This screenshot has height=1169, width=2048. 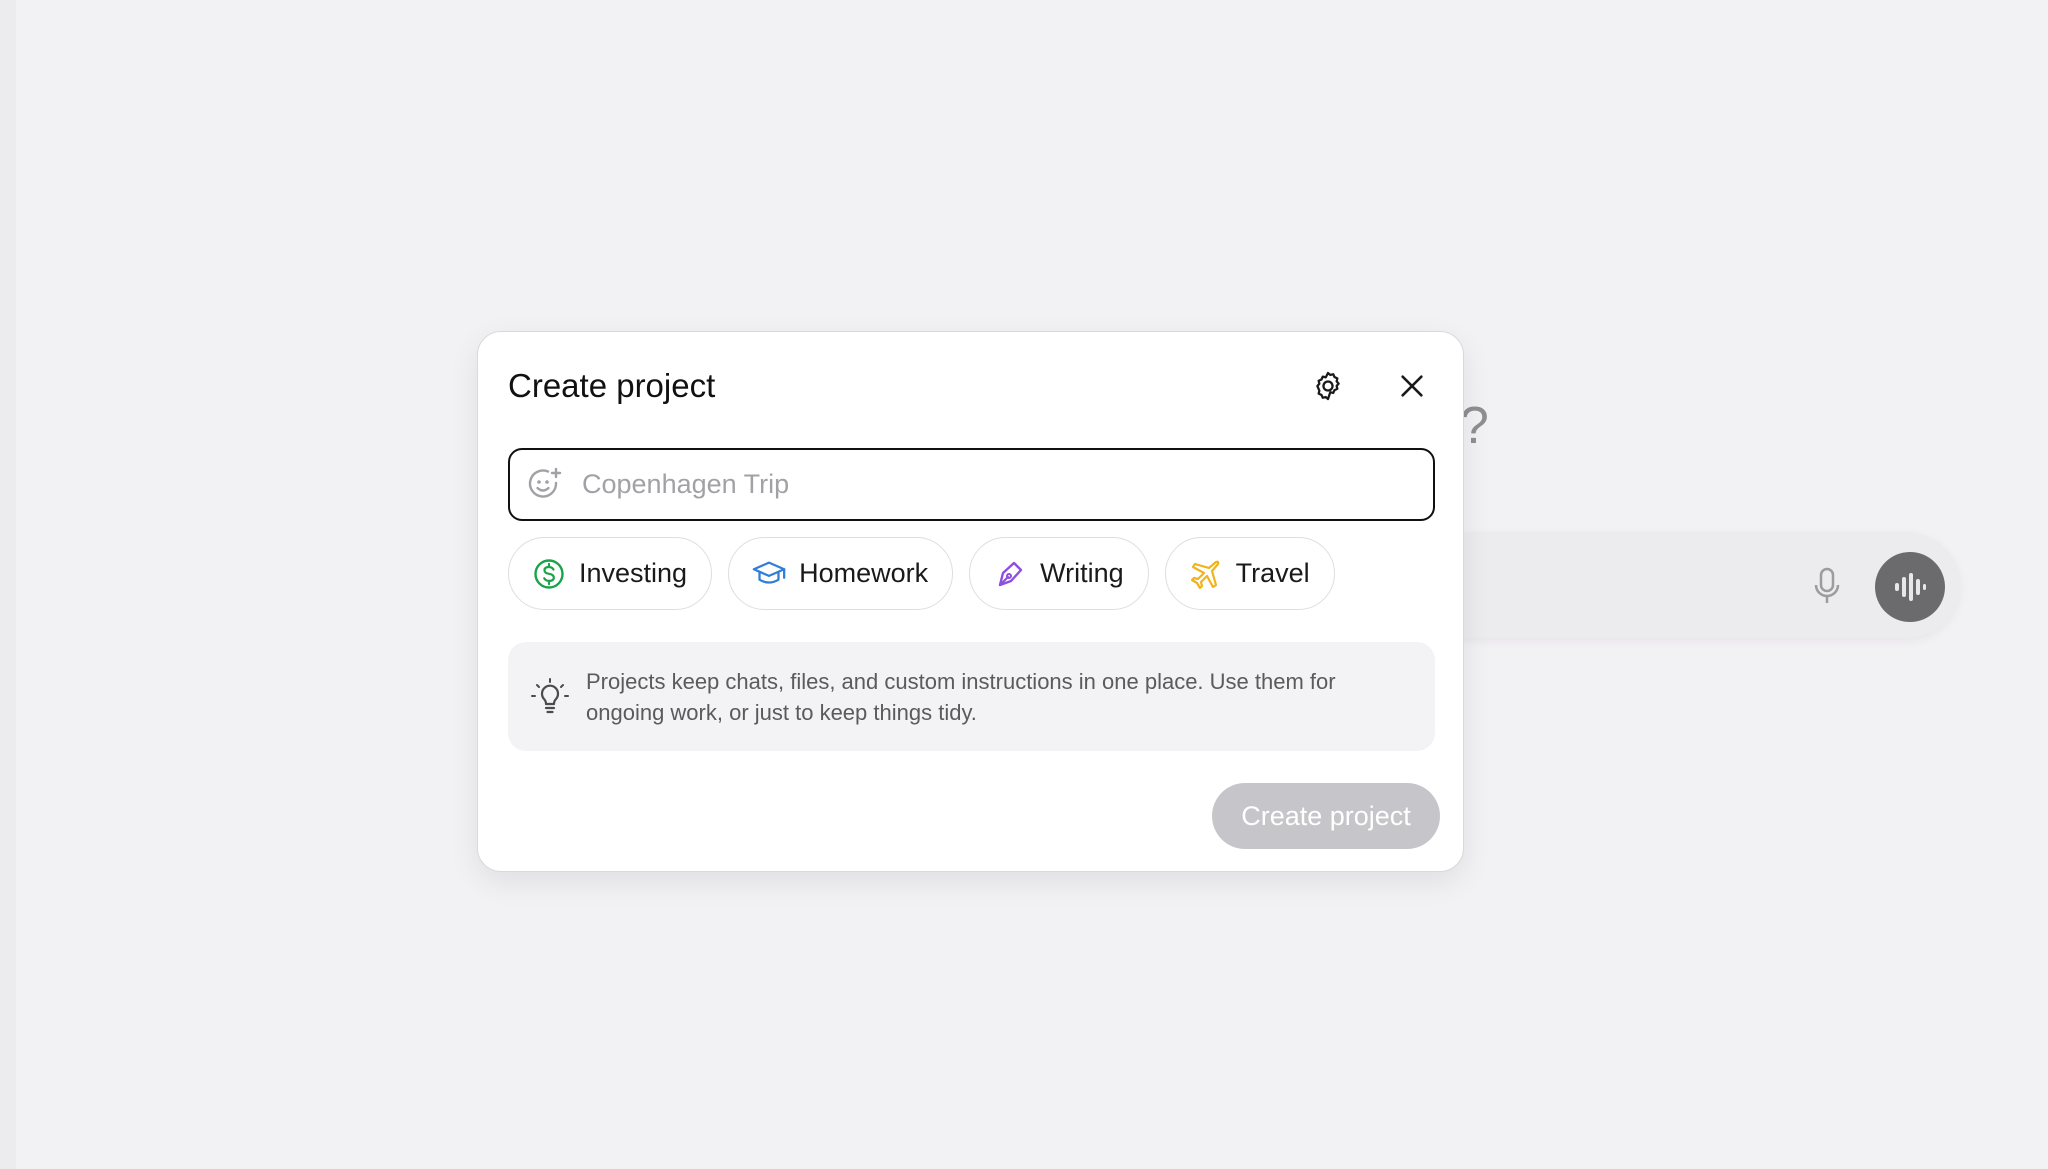 I want to click on project-name-field, so click(x=971, y=484).